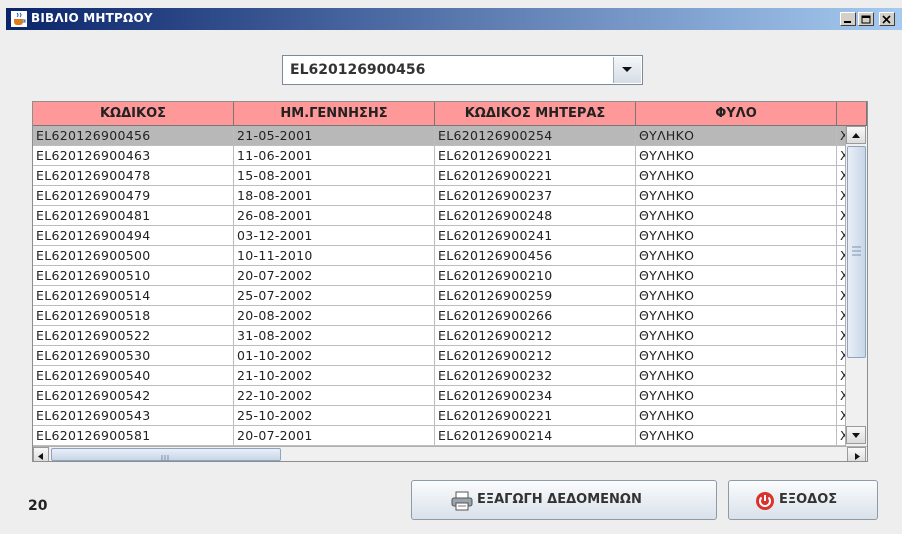 The height and width of the screenshot is (534, 902). Describe the element at coordinates (334, 336) in the screenshot. I see `cell-birth-date: 31-08-2002` at that location.